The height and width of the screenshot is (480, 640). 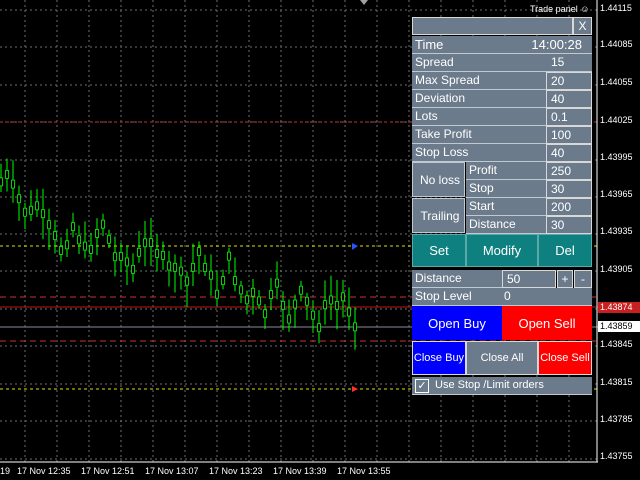 What do you see at coordinates (506, 225) in the screenshot?
I see `trailing-distance-label: Distance` at bounding box center [506, 225].